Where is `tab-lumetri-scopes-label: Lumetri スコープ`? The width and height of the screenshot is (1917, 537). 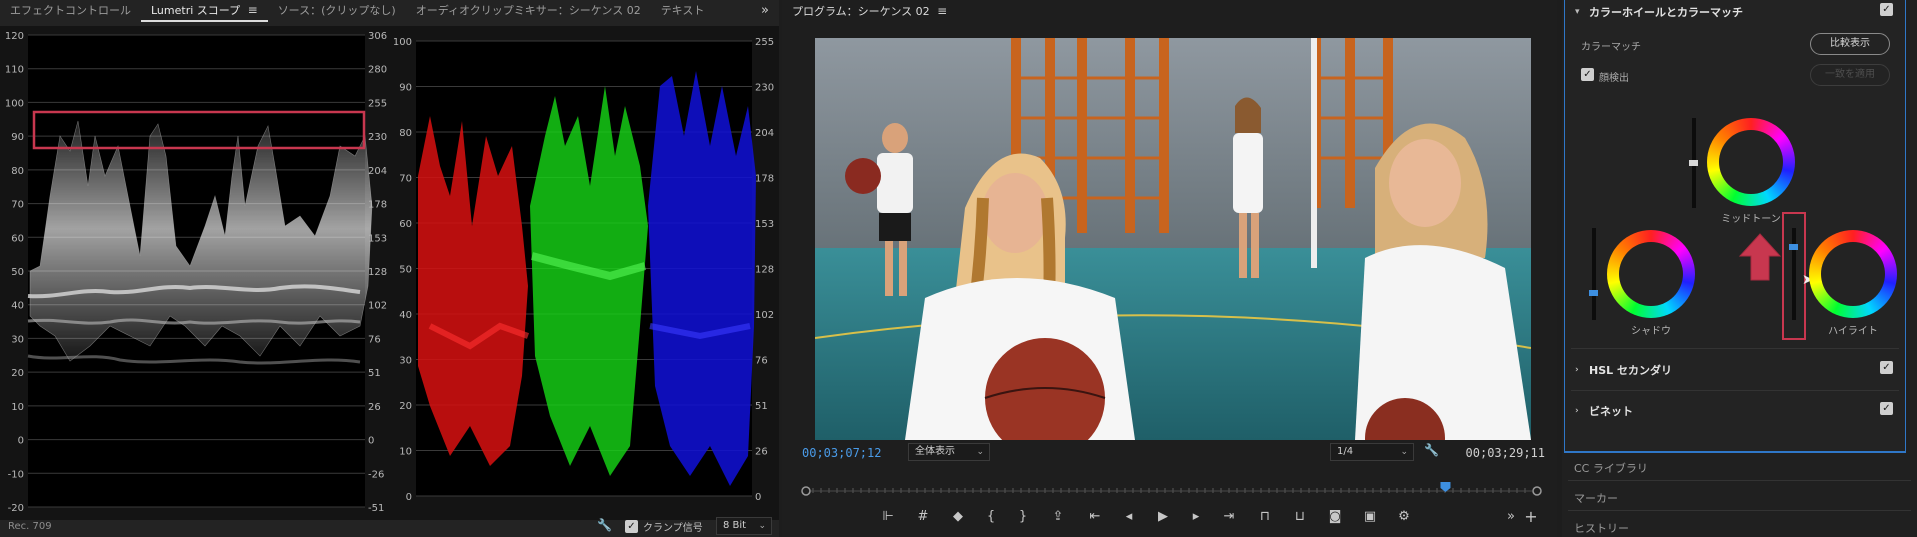
tab-lumetri-scopes-label: Lumetri スコープ is located at coordinates (196, 10).